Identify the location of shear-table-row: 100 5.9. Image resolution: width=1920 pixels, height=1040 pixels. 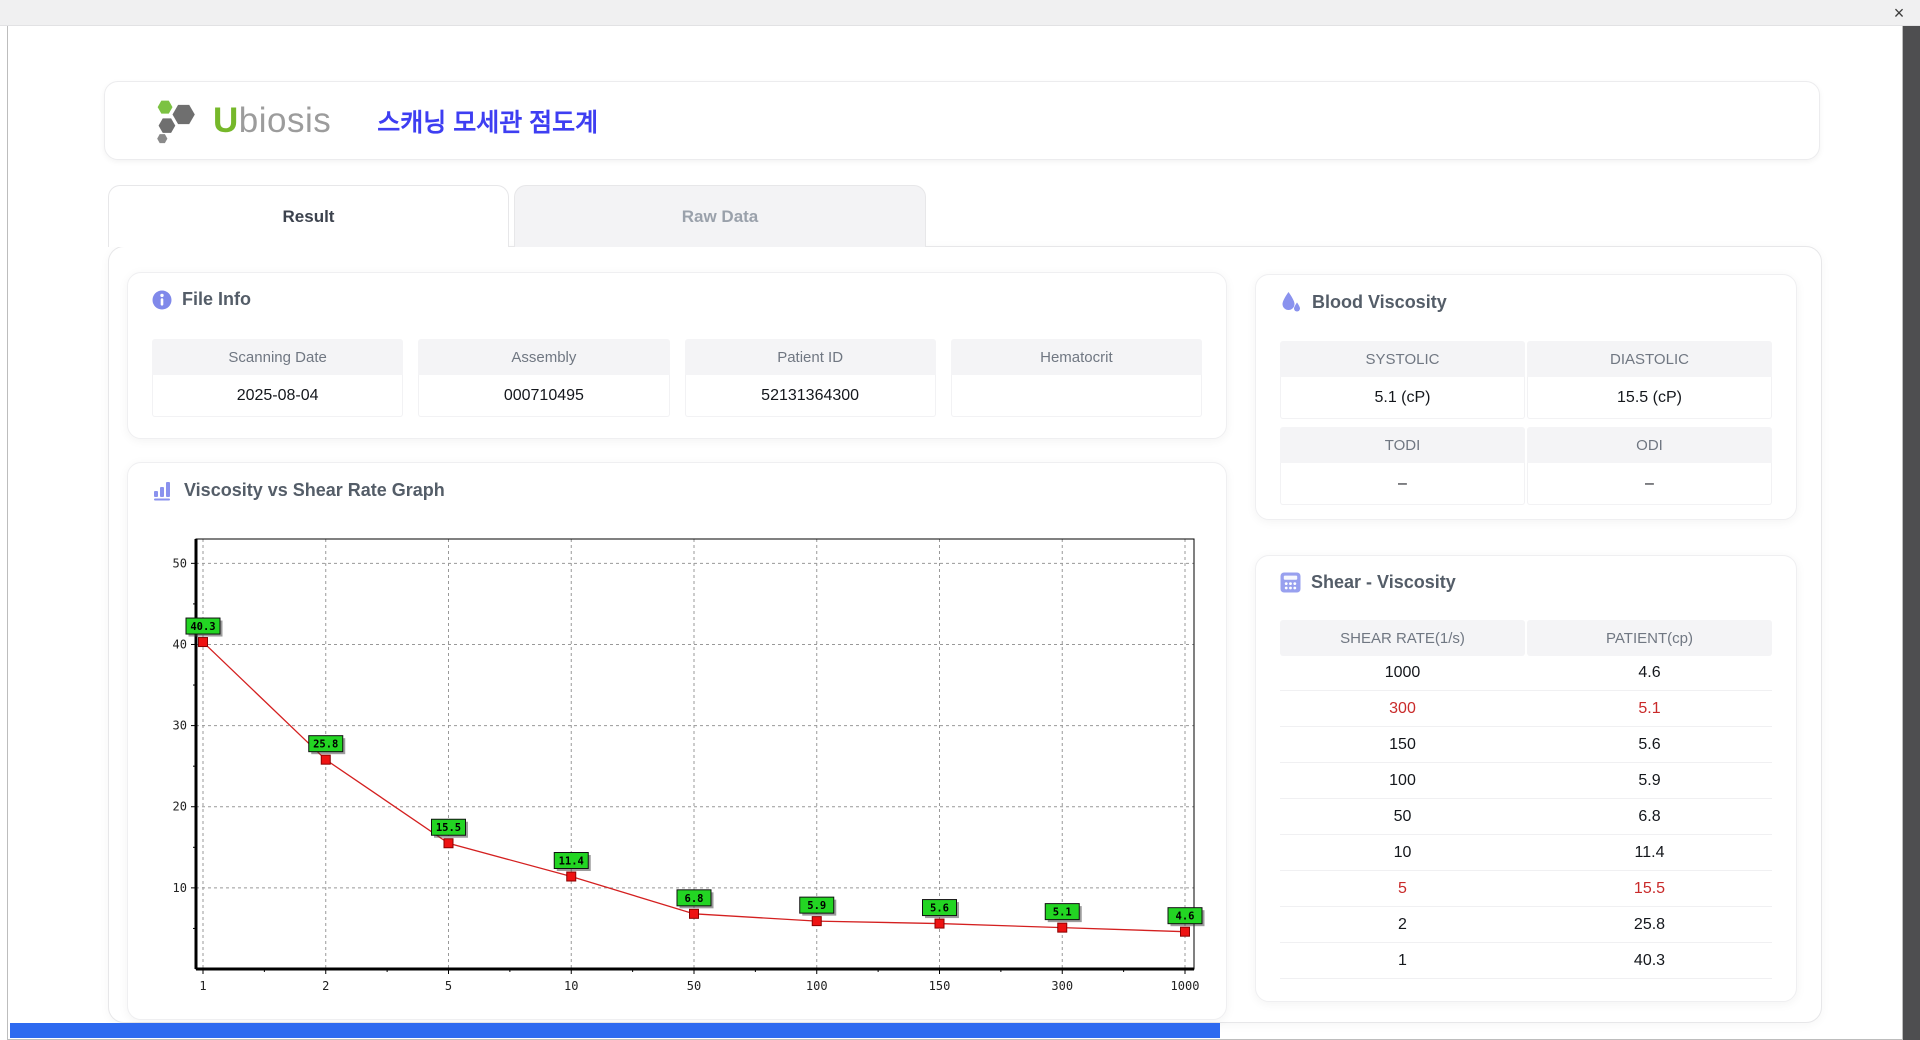
(1526, 781).